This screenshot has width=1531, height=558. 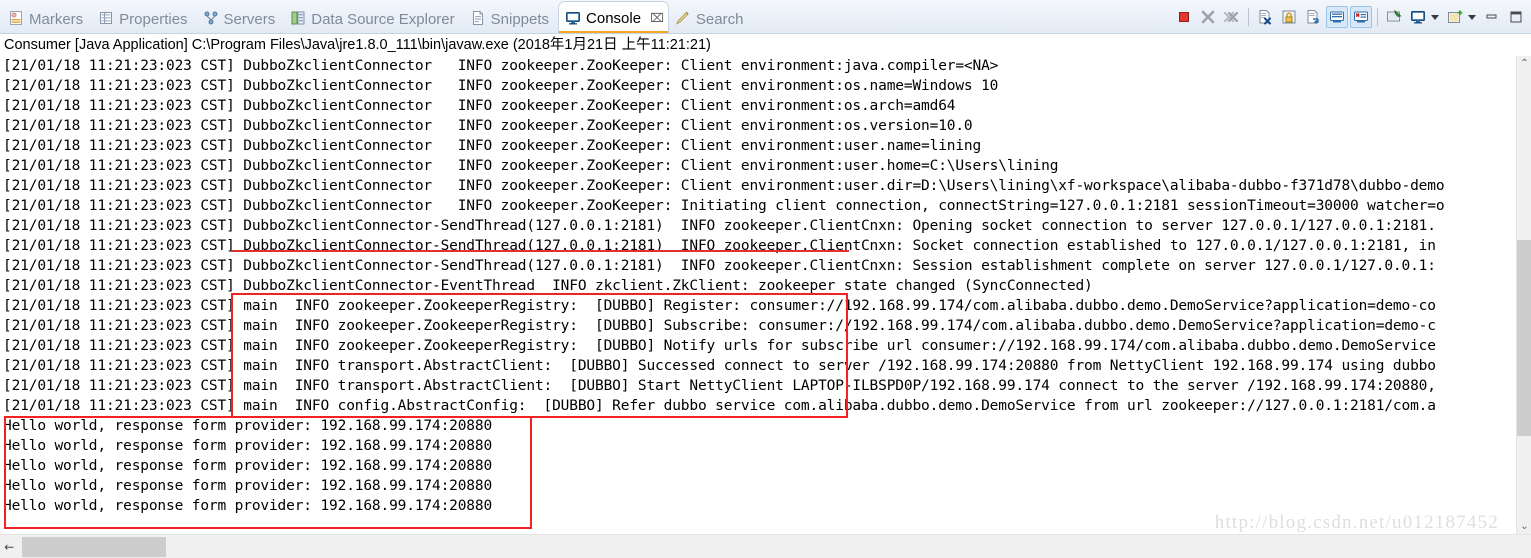 What do you see at coordinates (298, 18) in the screenshot?
I see `data-source-explorer-icon` at bounding box center [298, 18].